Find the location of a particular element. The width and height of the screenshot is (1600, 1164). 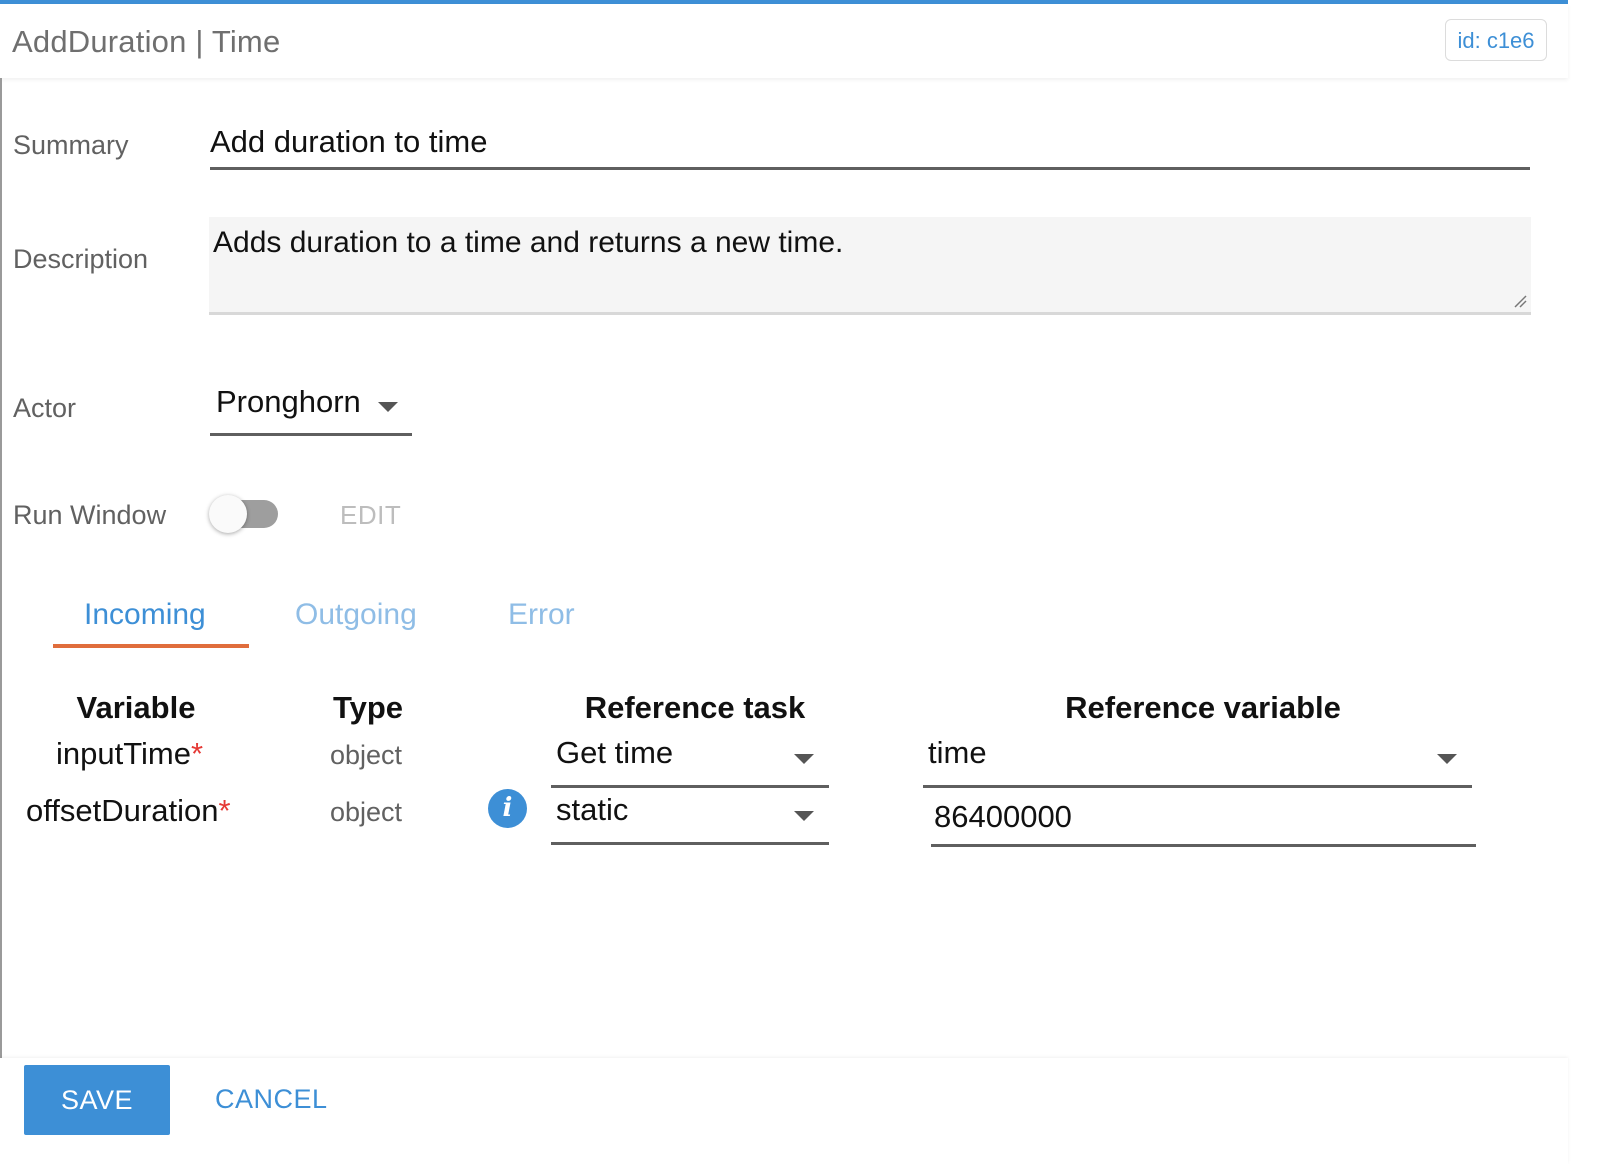

reference-task-select: static is located at coordinates (690, 817).